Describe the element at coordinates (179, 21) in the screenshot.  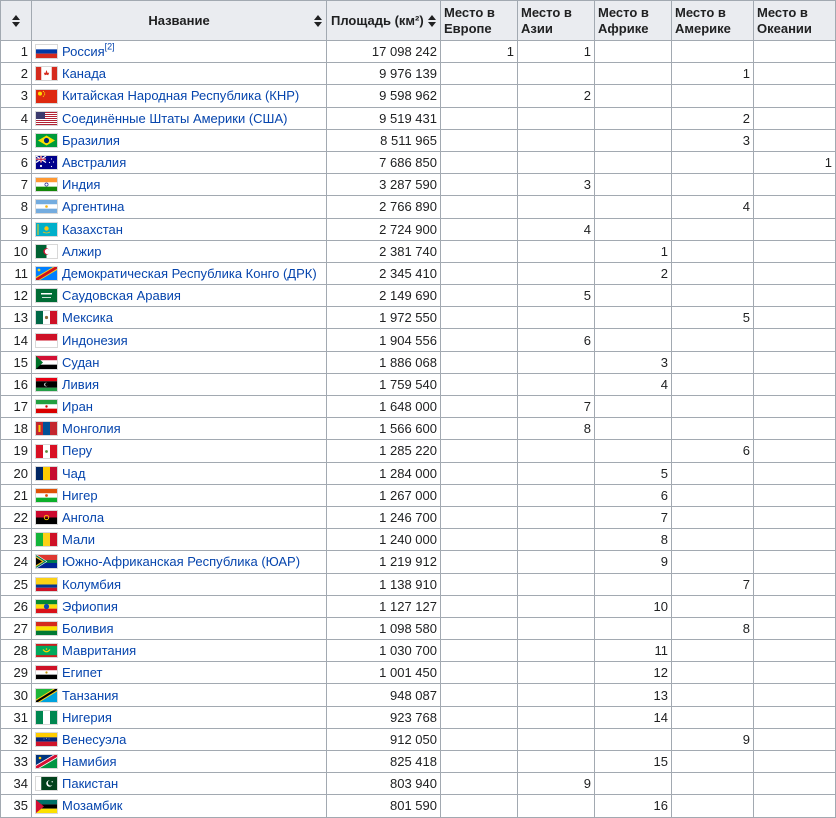
I see `header-name: Название` at that location.